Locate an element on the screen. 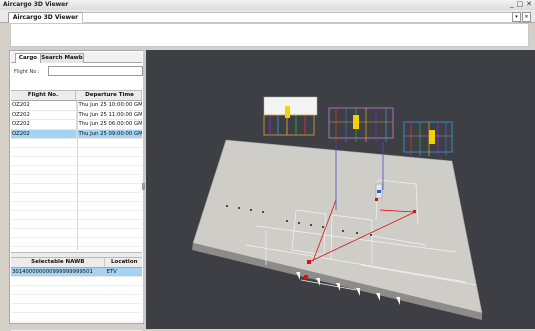 The width and height of the screenshot is (535, 331). cell-nawb: 301400000000999999999501 is located at coordinates (58, 272).